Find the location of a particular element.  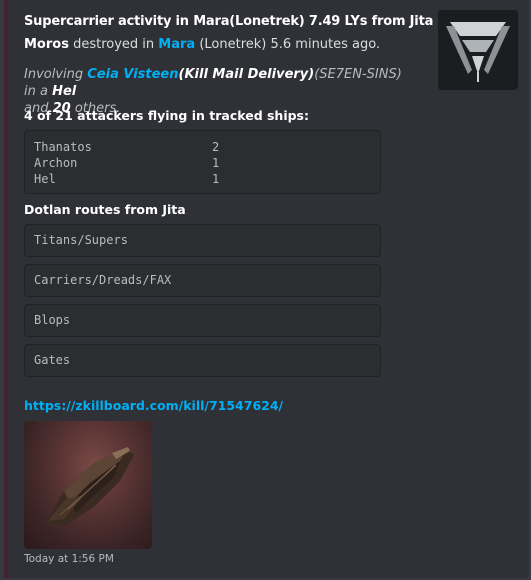

attacker-ship-name: Thanatos is located at coordinates (63, 147).